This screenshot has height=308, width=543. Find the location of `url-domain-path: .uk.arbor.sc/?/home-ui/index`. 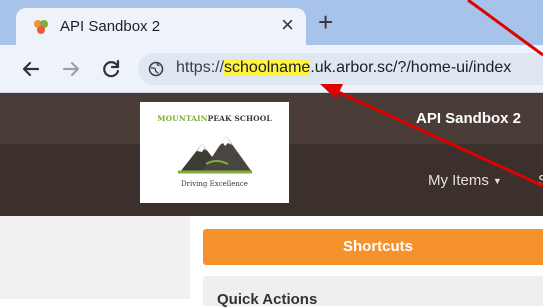

url-domain-path: .uk.arbor.sc/?/home-ui/index is located at coordinates (411, 67).